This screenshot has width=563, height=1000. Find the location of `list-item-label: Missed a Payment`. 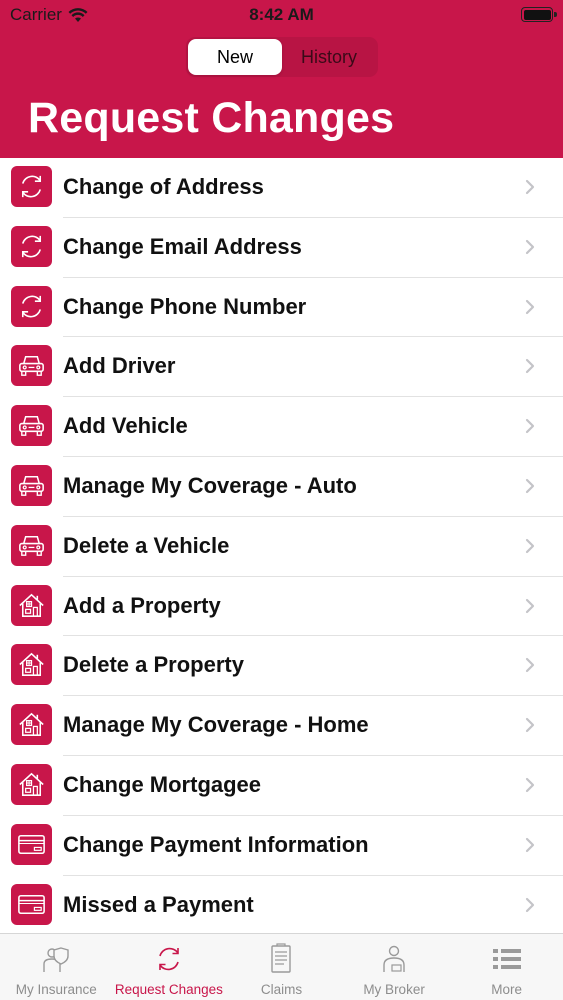

list-item-label: Missed a Payment is located at coordinates (158, 904).